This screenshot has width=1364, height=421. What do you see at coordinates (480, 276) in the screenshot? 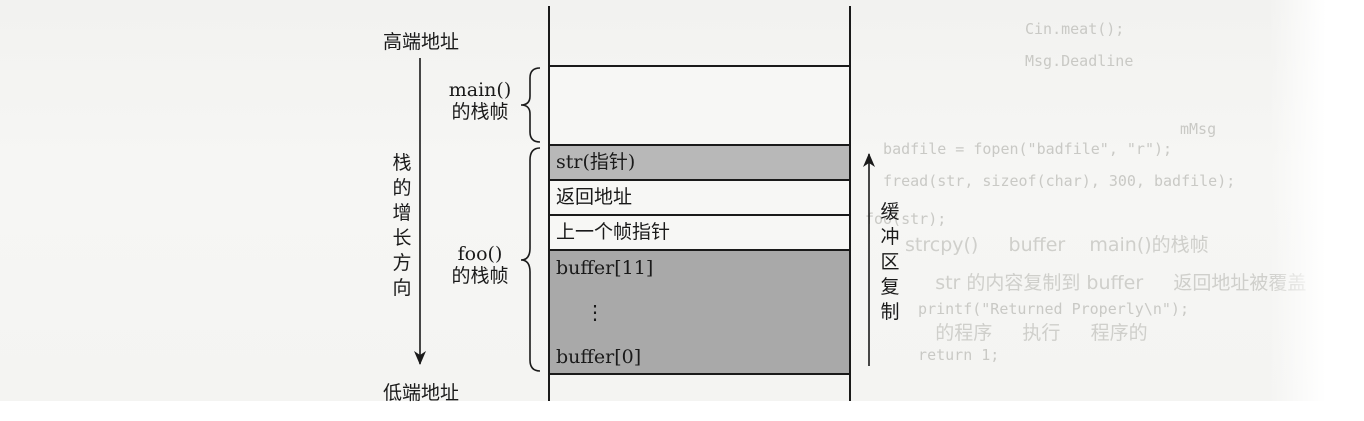
I see `foo-frame-label-line2: 的栈帧` at bounding box center [480, 276].